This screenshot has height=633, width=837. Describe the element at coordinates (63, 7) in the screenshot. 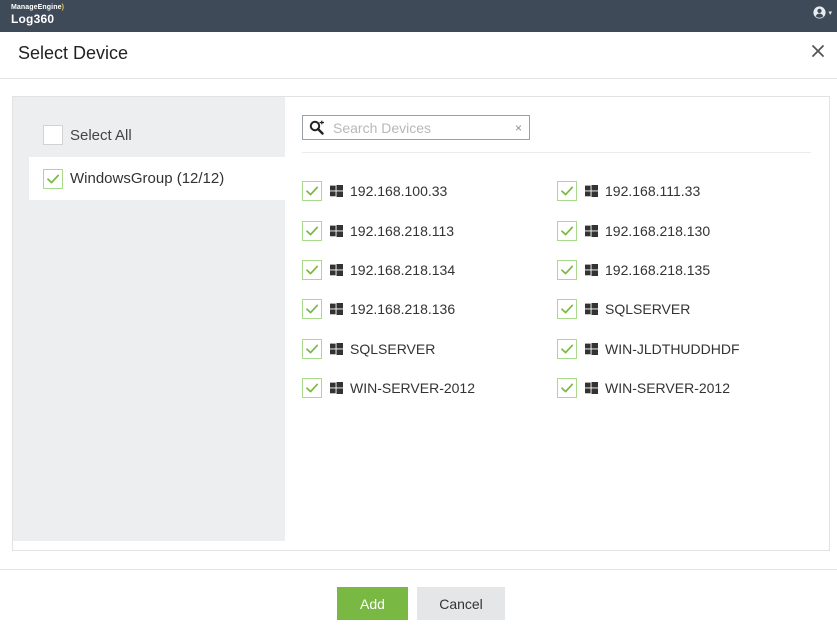

I see `brand-swoosh: )` at that location.